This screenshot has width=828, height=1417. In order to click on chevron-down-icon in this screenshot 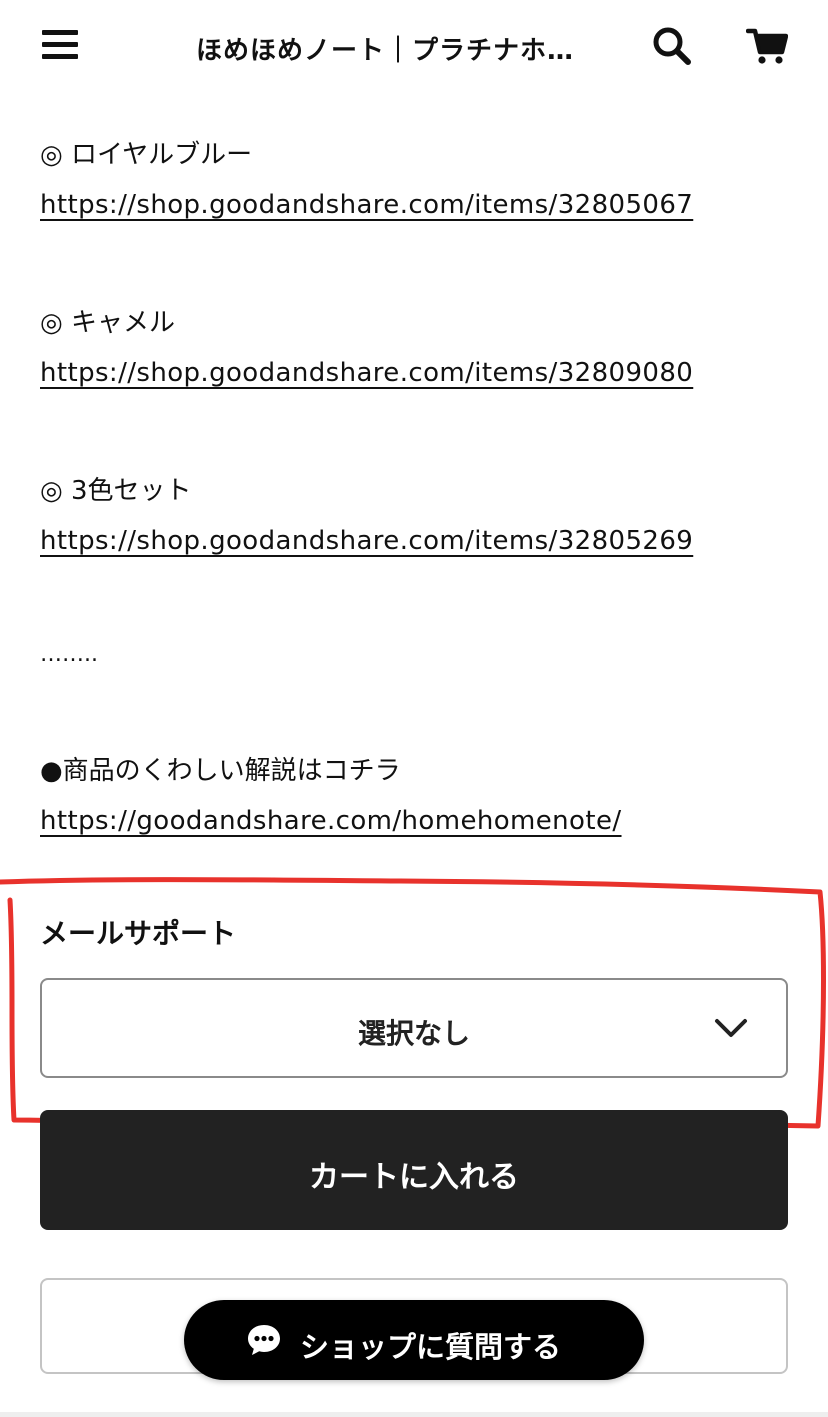, I will do `click(731, 1028)`.